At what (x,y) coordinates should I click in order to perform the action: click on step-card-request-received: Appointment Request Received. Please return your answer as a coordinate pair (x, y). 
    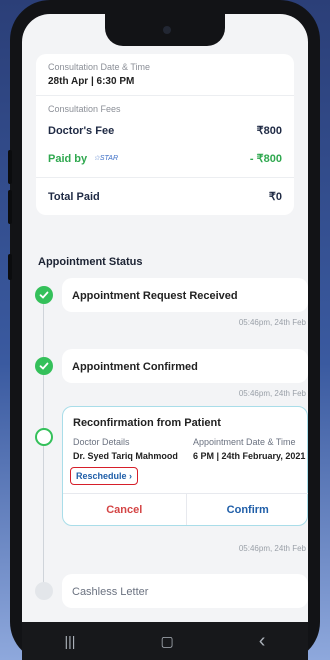
    Looking at the image, I should click on (185, 295).